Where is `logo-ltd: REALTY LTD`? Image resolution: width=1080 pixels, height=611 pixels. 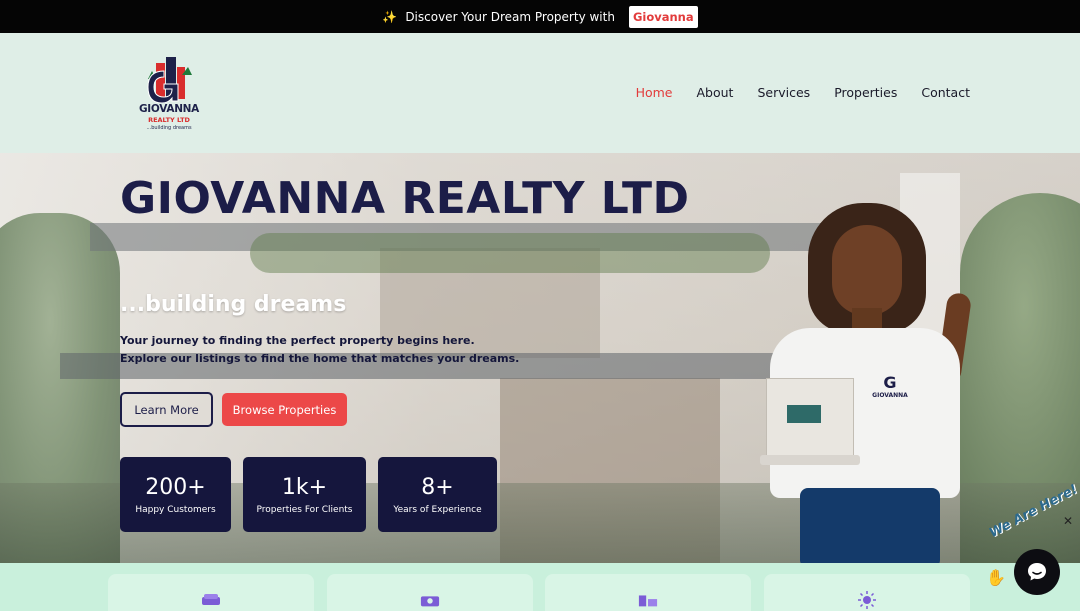
logo-ltd: REALTY LTD is located at coordinates (169, 120).